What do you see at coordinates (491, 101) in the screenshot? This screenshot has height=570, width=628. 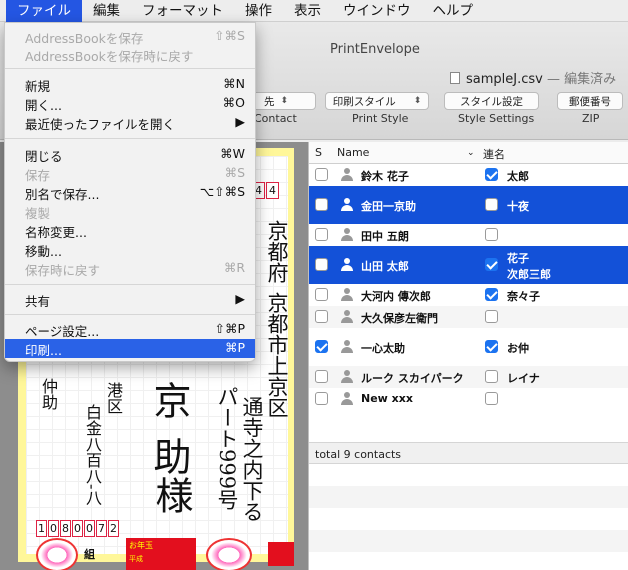 I see `style-settings-button: スタイル設定` at bounding box center [491, 101].